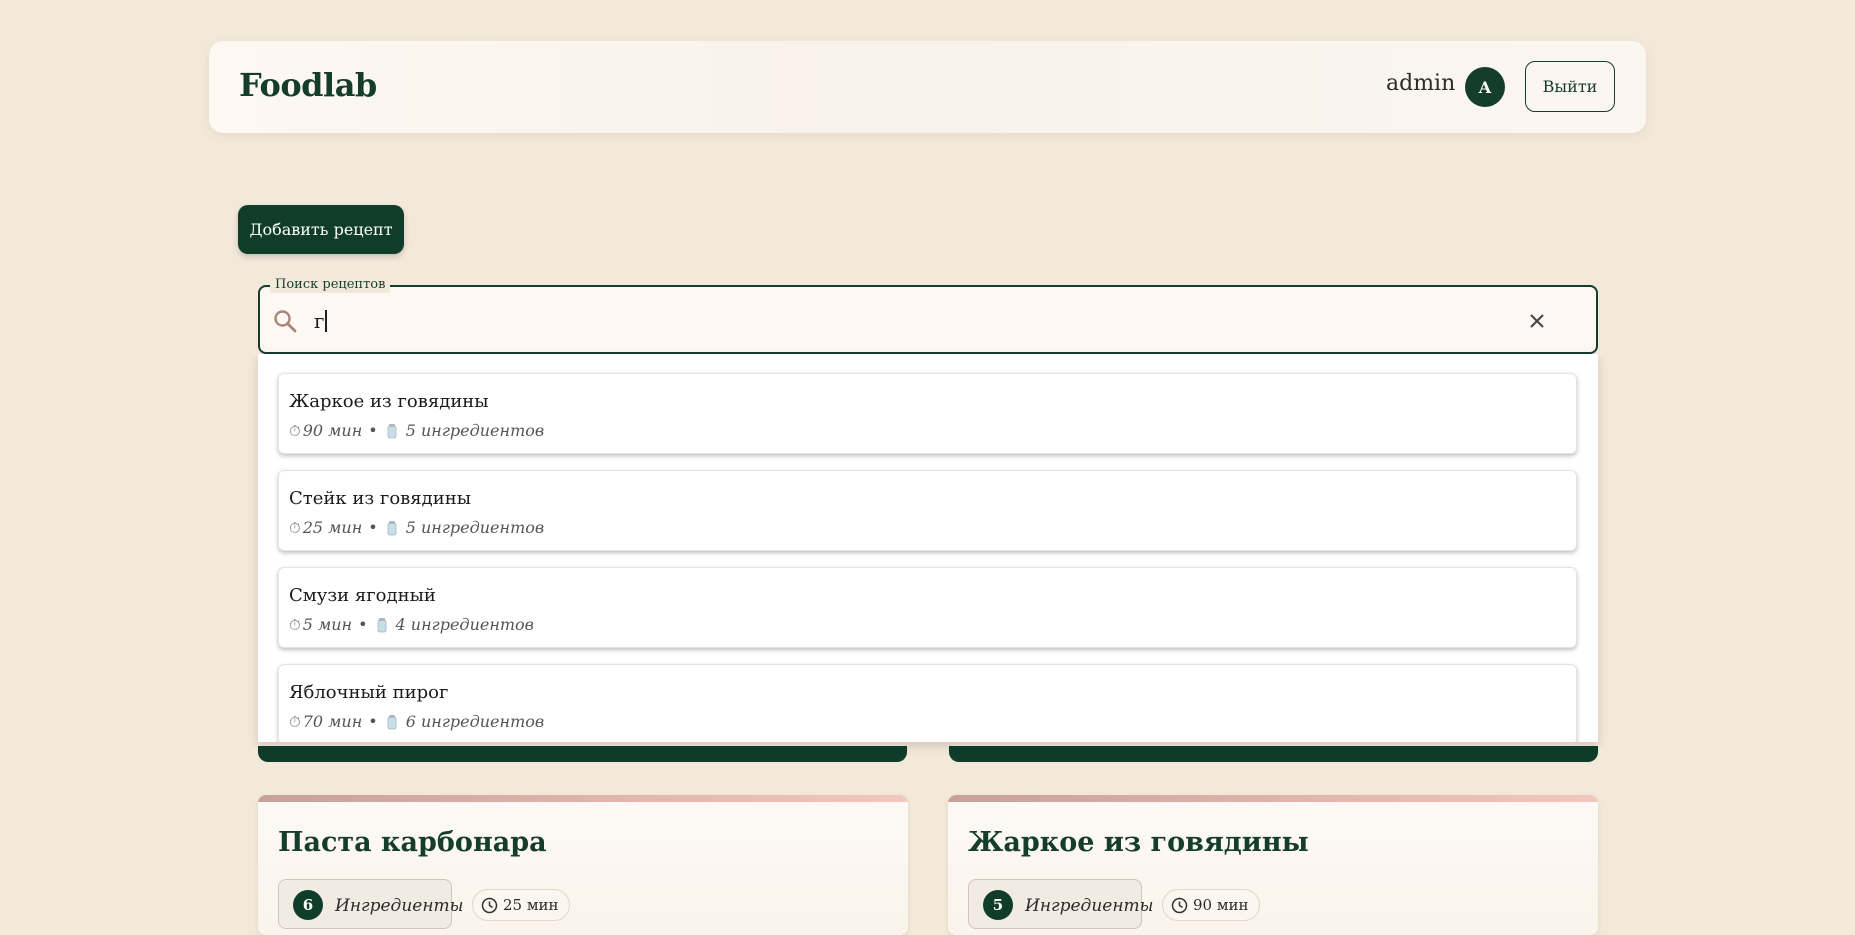  I want to click on ingredients-chip: 5 Ингредиенты, so click(1061, 904).